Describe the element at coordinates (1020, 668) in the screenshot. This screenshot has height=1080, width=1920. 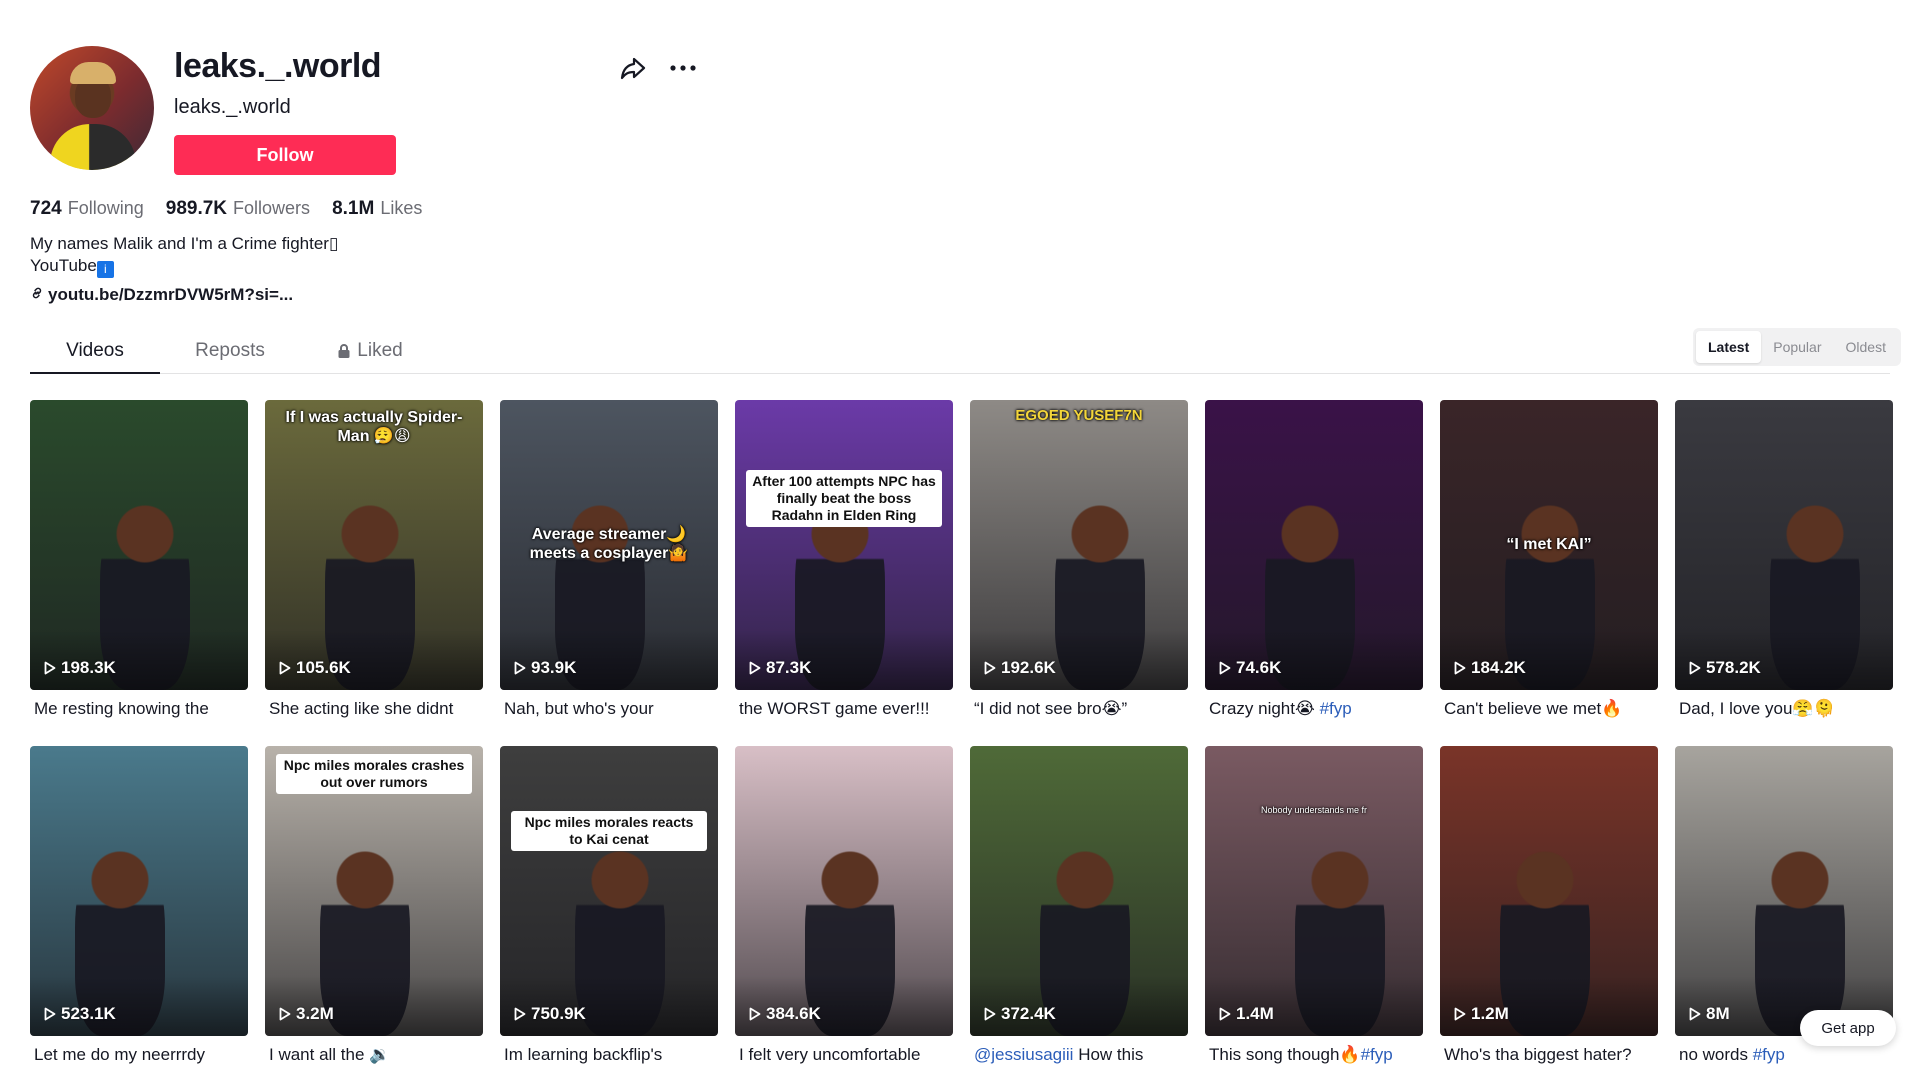
I see `view-count: 192.6K` at that location.